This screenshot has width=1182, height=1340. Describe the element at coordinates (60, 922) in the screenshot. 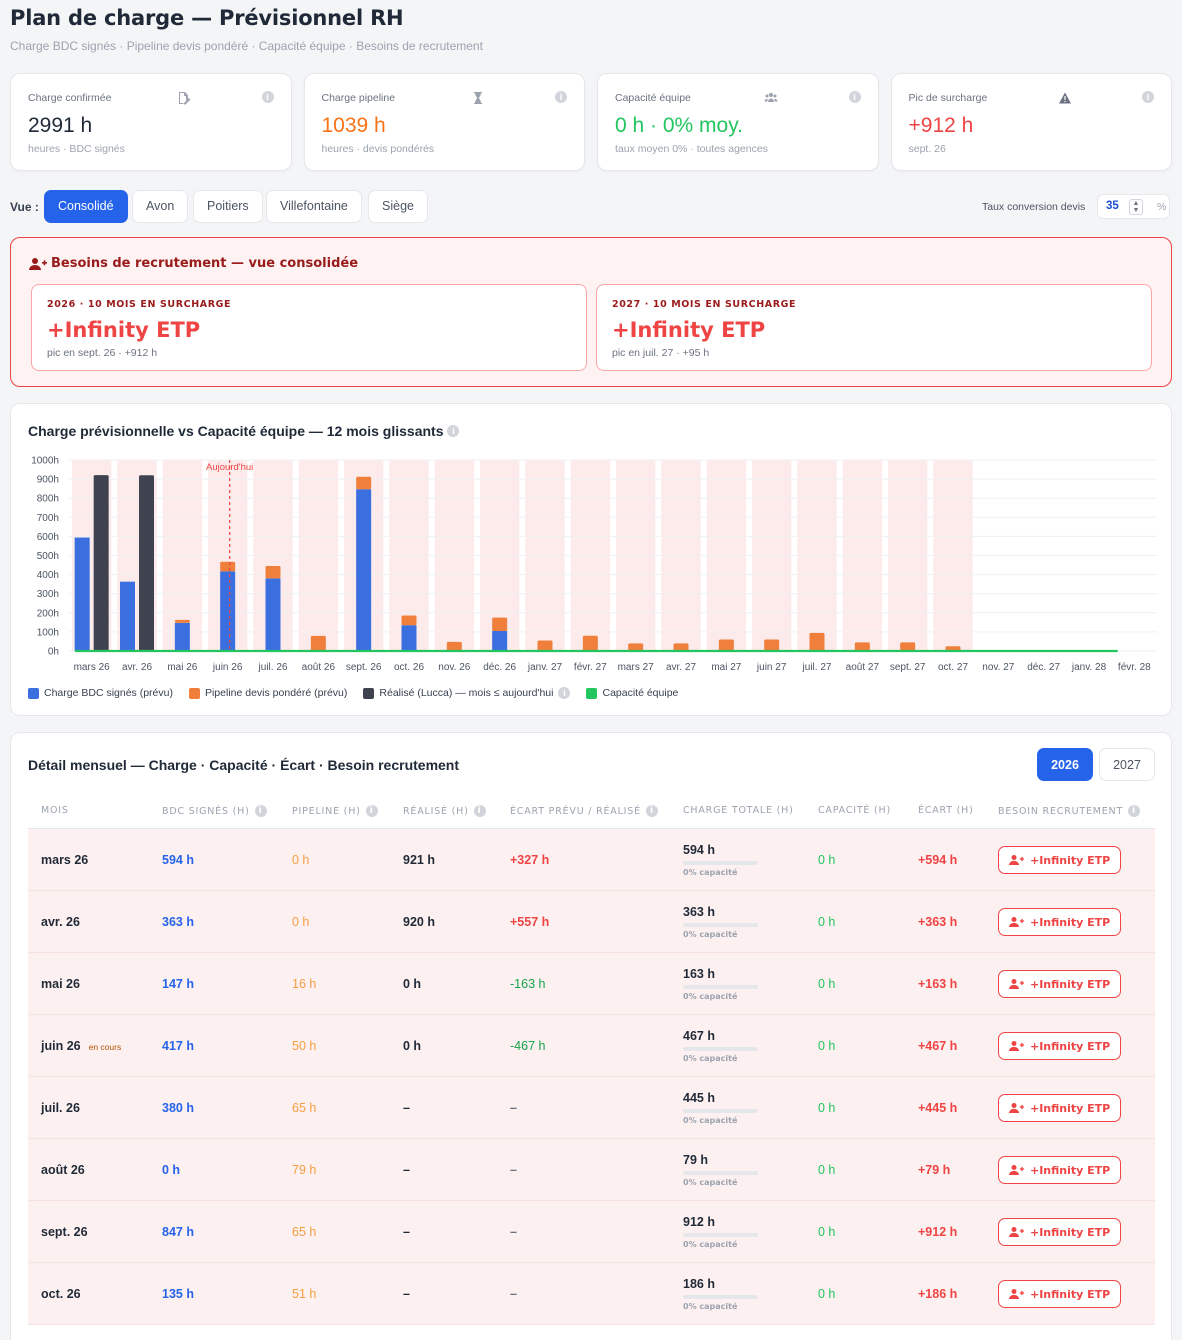

I see `month-label: avr. 26` at that location.